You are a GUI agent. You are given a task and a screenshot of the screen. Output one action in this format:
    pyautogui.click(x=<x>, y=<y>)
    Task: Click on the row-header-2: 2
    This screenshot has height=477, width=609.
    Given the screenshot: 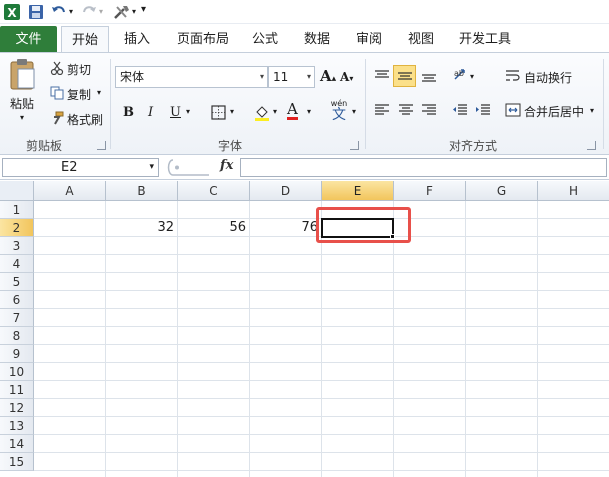 What is the action you would take?
    pyautogui.click(x=17, y=228)
    